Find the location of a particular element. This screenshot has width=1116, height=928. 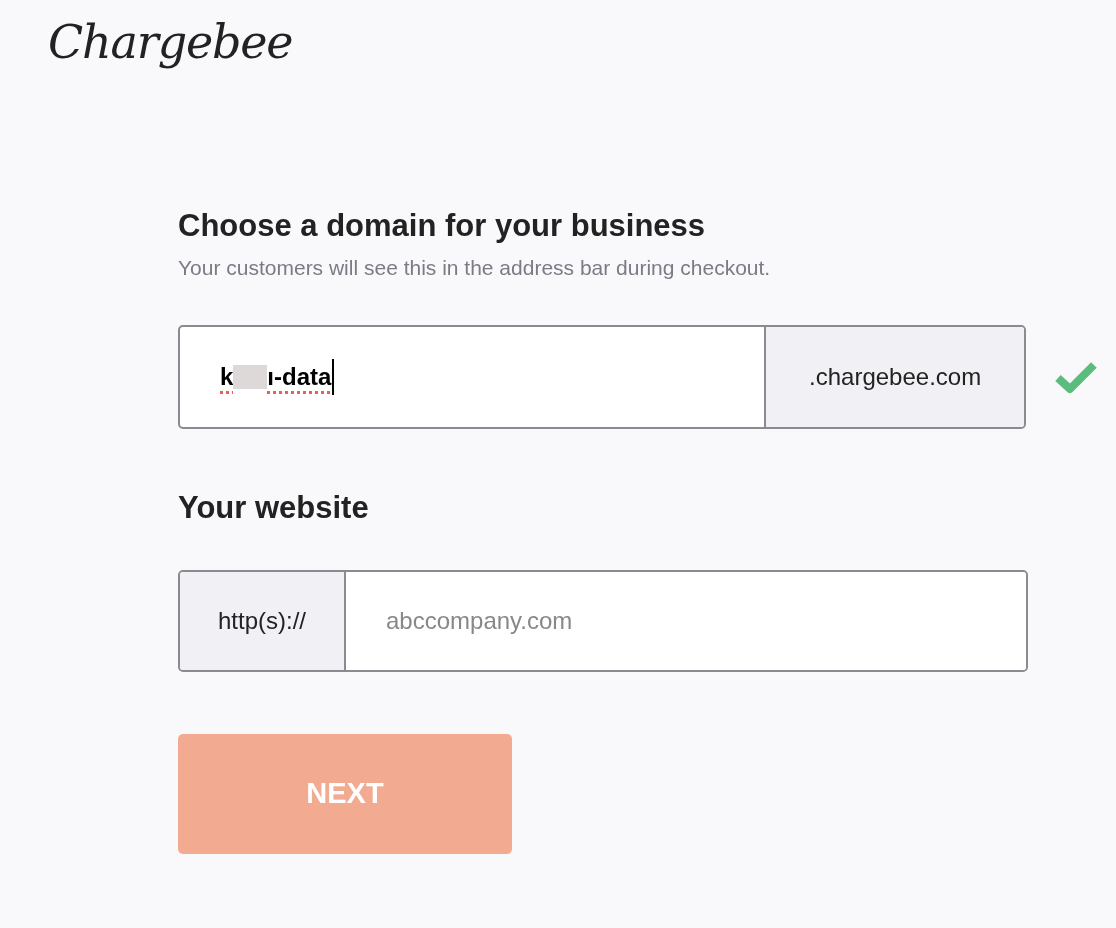

domain-suffix: .chargebee.com is located at coordinates (894, 377).